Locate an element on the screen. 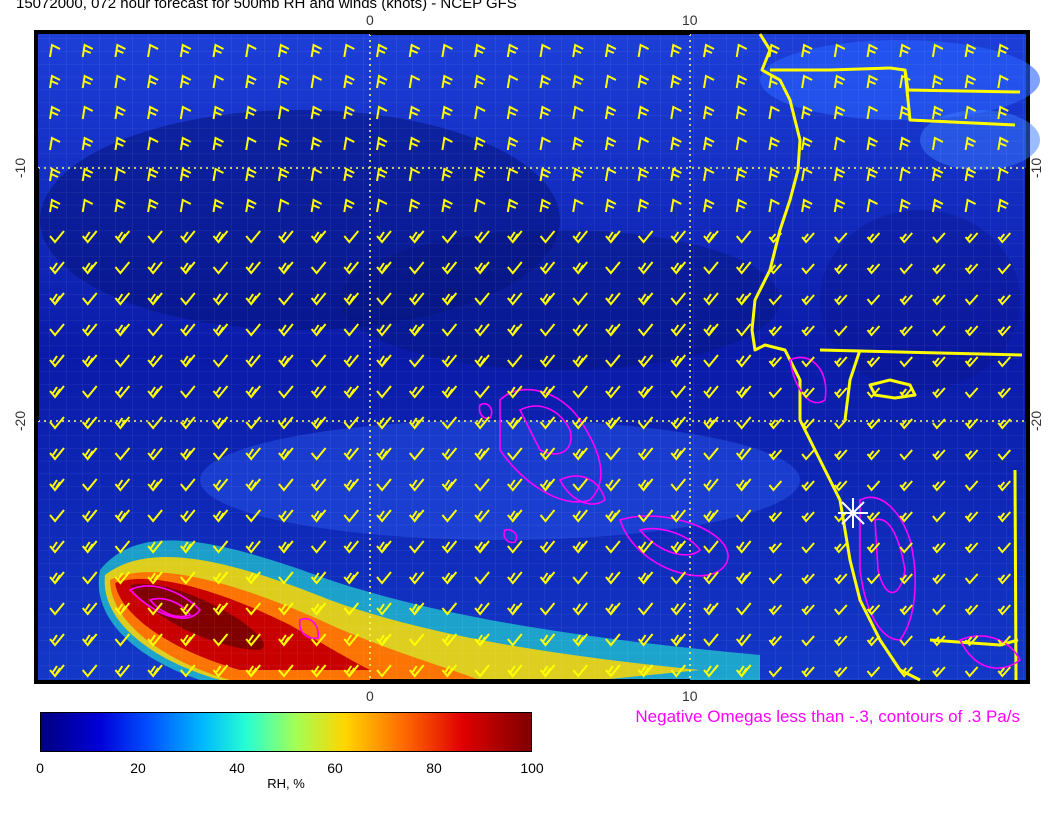 Image resolution: width=1056 pixels, height=816 pixels. colorbar-tick: 0 is located at coordinates (40, 768).